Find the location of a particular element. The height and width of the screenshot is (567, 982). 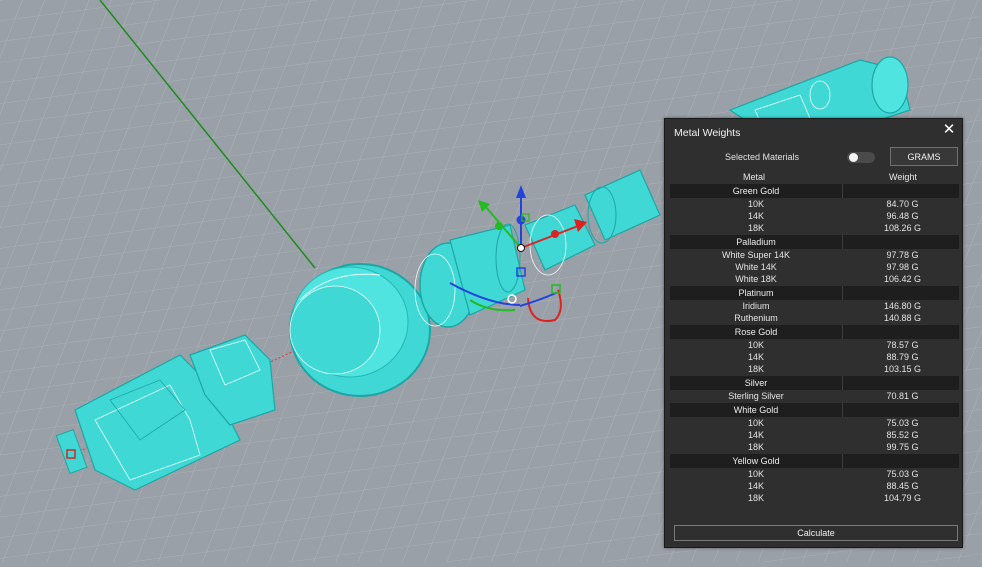

metal-weight: 96.48 G is located at coordinates (902, 216).